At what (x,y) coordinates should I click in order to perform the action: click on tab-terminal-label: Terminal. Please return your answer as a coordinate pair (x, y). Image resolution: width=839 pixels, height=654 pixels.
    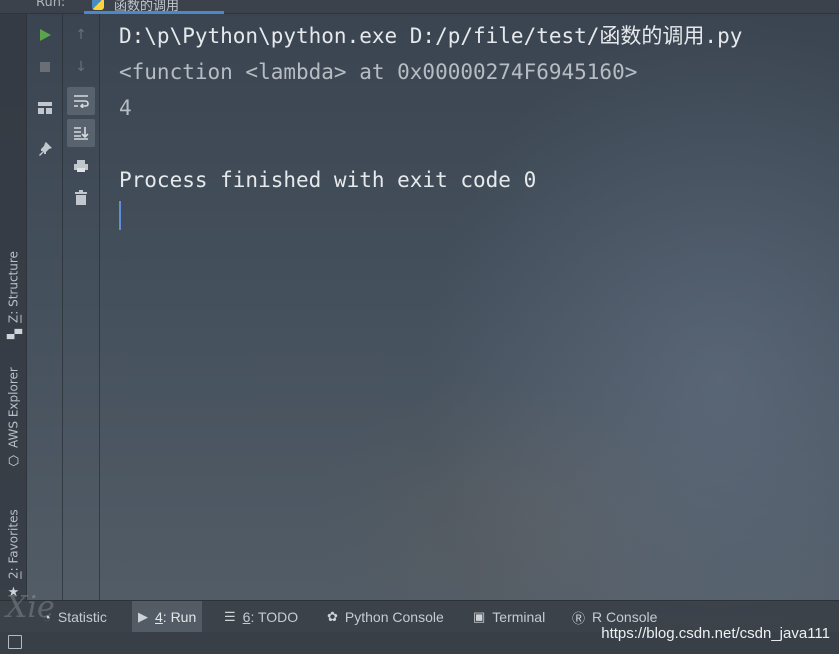
    Looking at the image, I should click on (519, 617).